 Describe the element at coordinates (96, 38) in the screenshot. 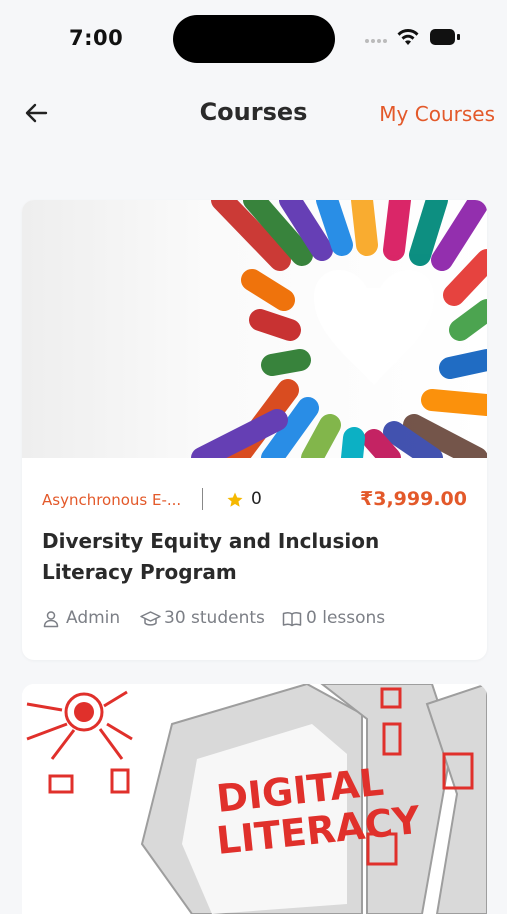

I see `status-time: 7:00` at that location.